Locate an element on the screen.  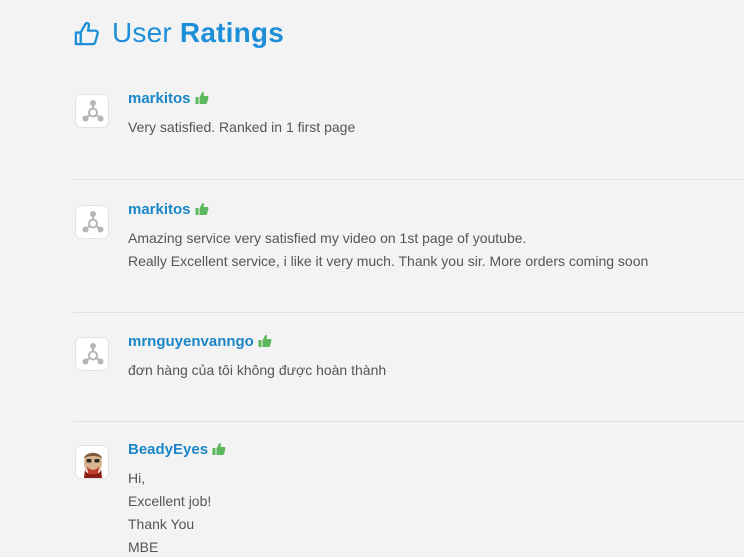
title-bold: Ratings is located at coordinates (231, 32).